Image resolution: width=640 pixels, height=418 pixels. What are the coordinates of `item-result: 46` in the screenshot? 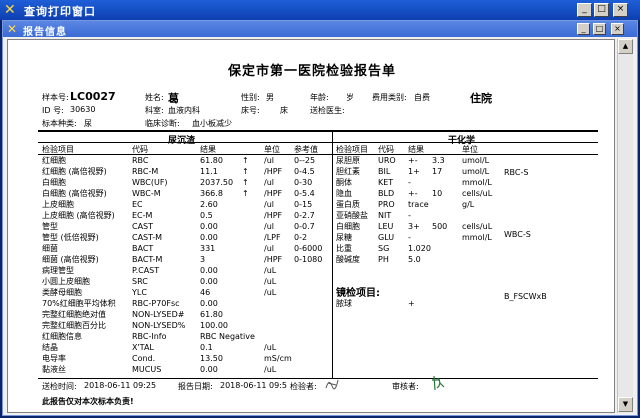 It's located at (205, 292).